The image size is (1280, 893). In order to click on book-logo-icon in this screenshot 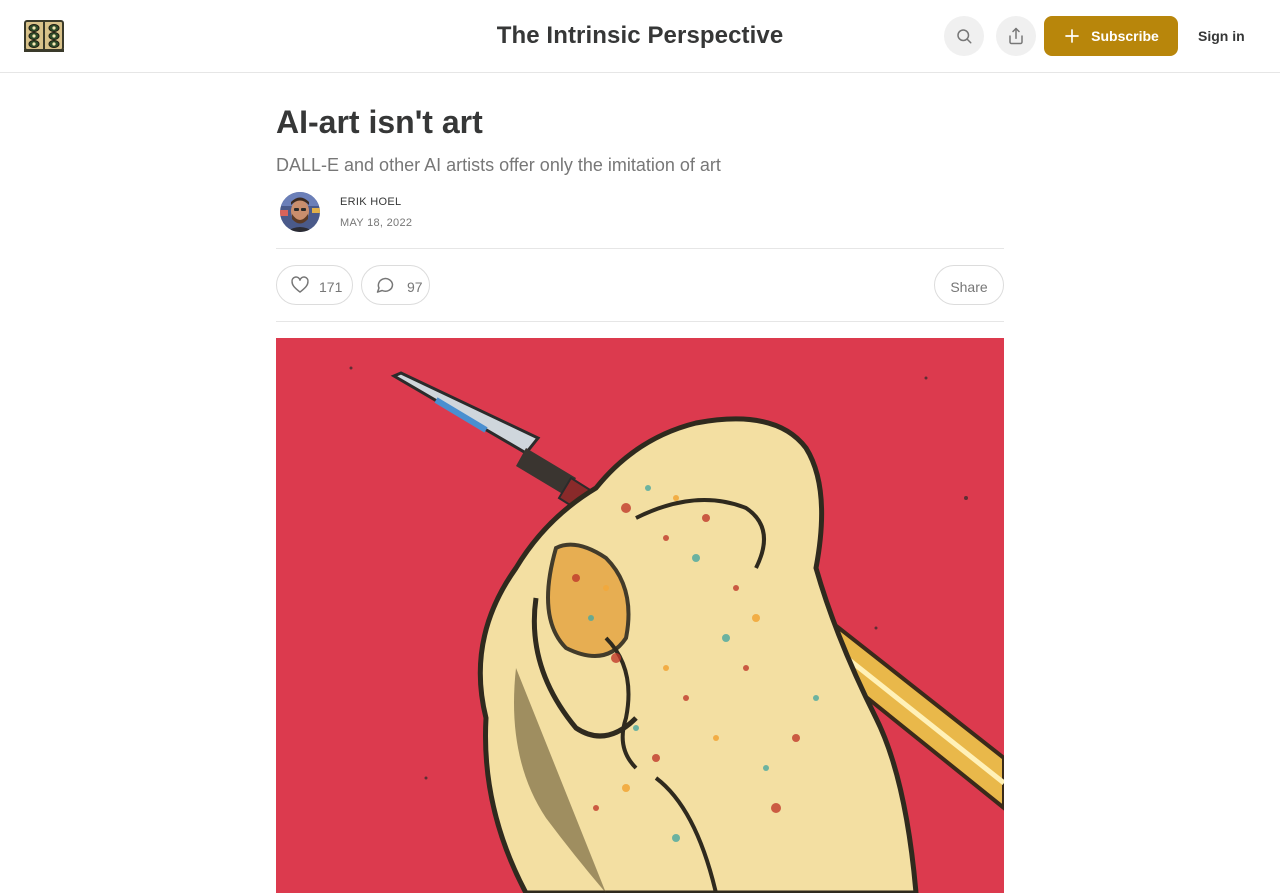, I will do `click(44, 35)`.